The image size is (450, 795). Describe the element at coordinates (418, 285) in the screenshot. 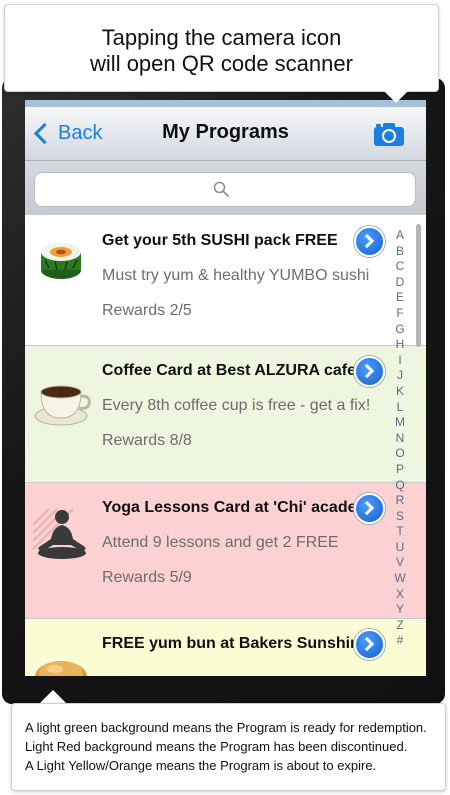

I see `scroll-indicator` at that location.